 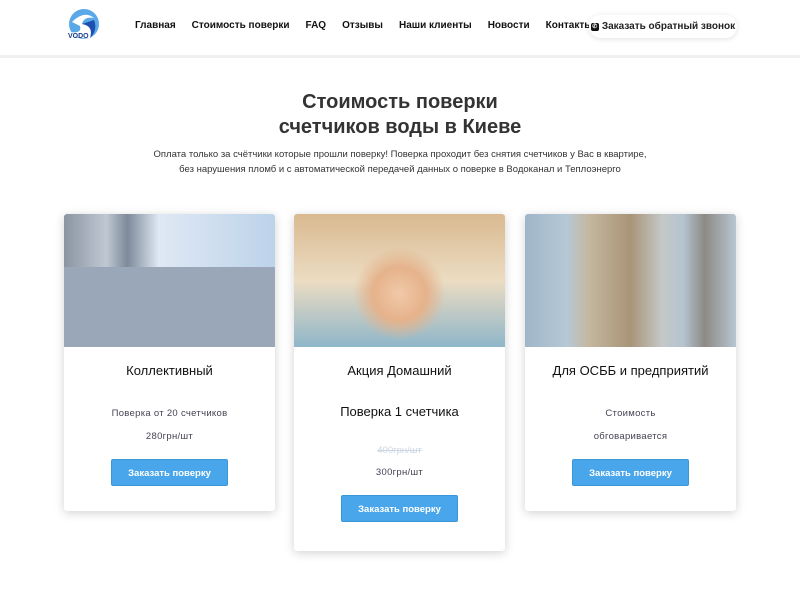 I want to click on page-title: Стоимость поверки счетчиков воды в Киеве, so click(x=400, y=115).